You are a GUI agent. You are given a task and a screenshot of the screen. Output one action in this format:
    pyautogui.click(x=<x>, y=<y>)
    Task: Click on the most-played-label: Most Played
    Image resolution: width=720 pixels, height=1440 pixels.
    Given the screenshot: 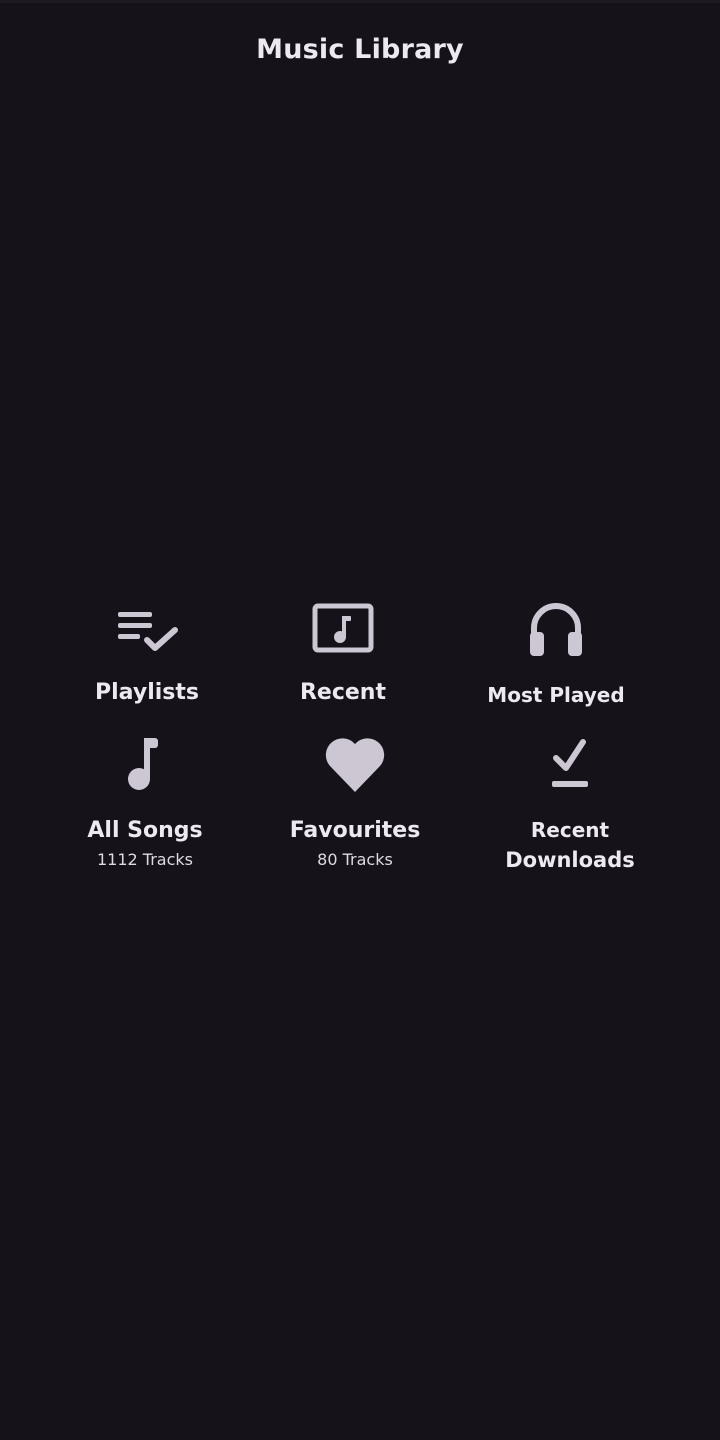 What is the action you would take?
    pyautogui.click(x=556, y=695)
    